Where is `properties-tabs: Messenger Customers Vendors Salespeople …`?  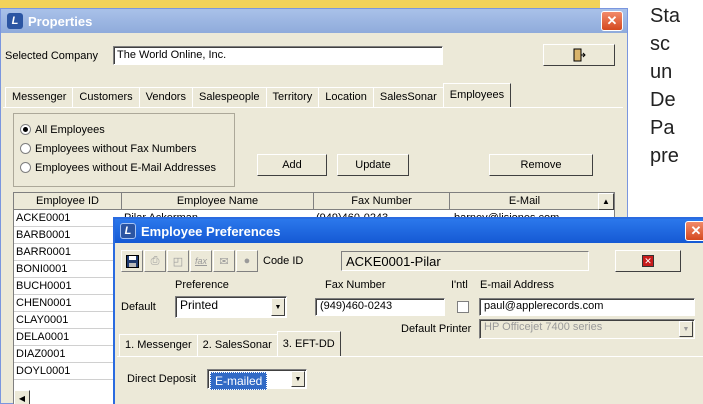
properties-tabs: Messenger Customers Vendors Salespeople … is located at coordinates (258, 95).